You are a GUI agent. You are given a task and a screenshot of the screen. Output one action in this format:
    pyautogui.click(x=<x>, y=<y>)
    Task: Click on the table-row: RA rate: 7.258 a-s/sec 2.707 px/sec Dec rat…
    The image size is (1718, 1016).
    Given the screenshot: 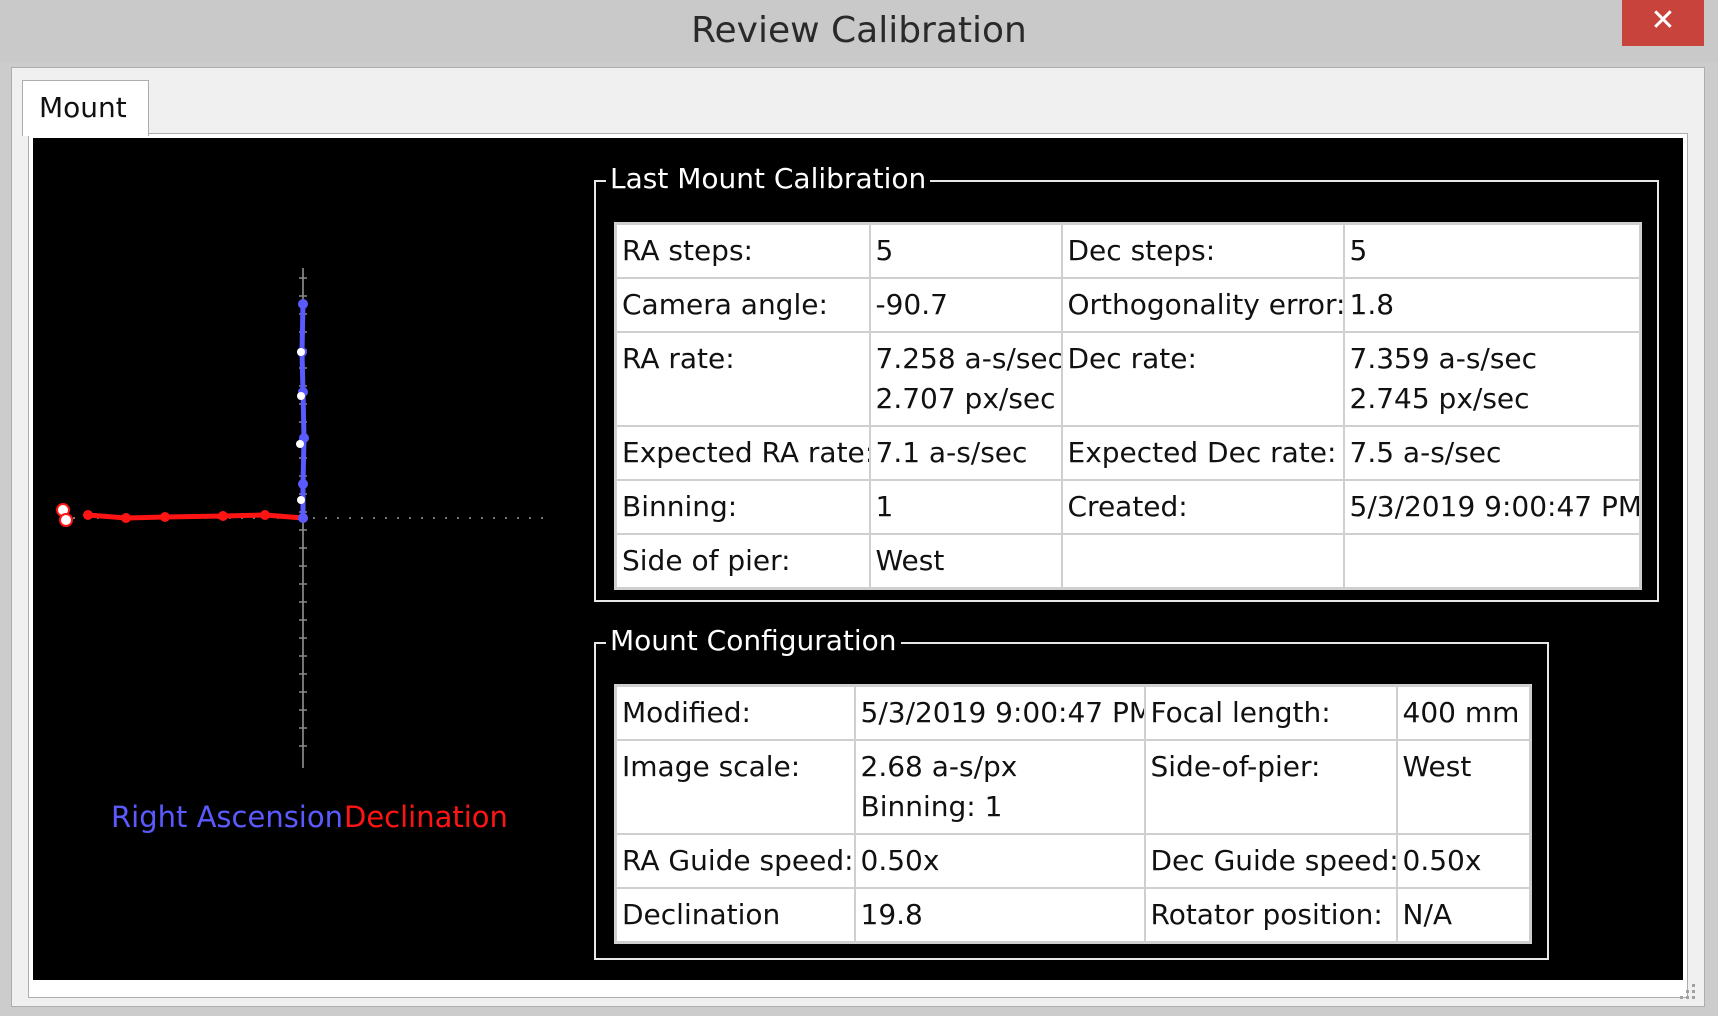 What is the action you would take?
    pyautogui.click(x=1128, y=379)
    